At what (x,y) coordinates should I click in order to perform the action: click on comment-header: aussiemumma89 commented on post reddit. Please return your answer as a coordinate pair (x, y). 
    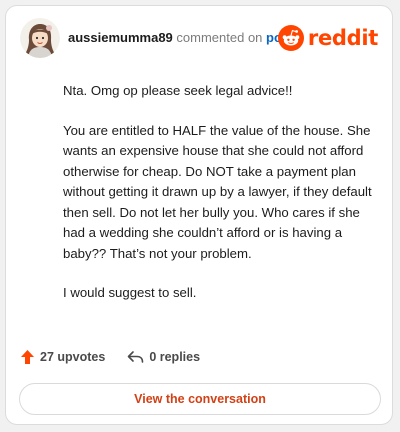
    Looking at the image, I should click on (200, 38).